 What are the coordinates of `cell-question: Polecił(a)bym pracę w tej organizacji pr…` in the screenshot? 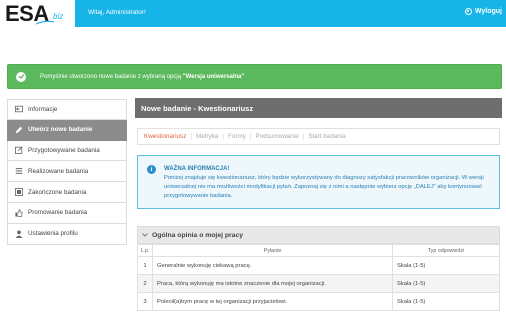 It's located at (272, 301).